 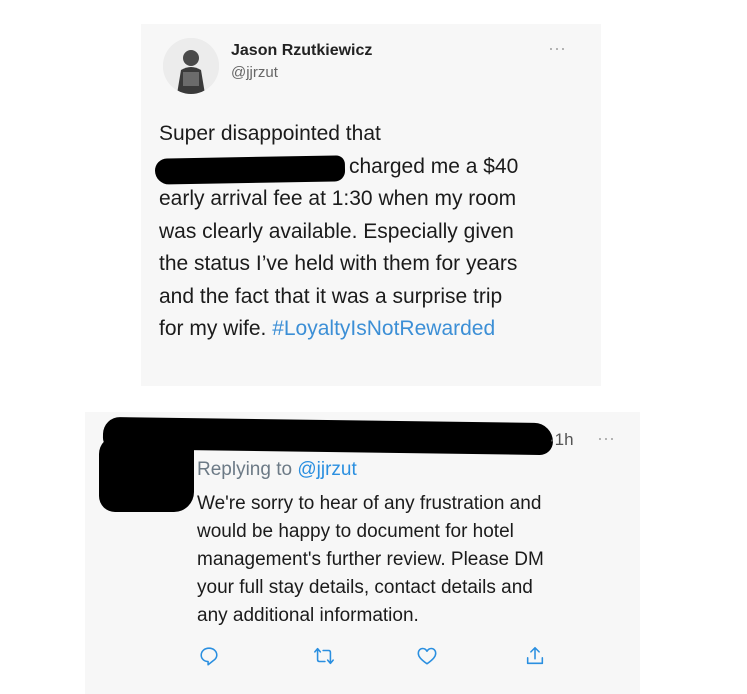 What do you see at coordinates (301, 51) in the screenshot?
I see `author-name: Jason Rzutkiewicz` at bounding box center [301, 51].